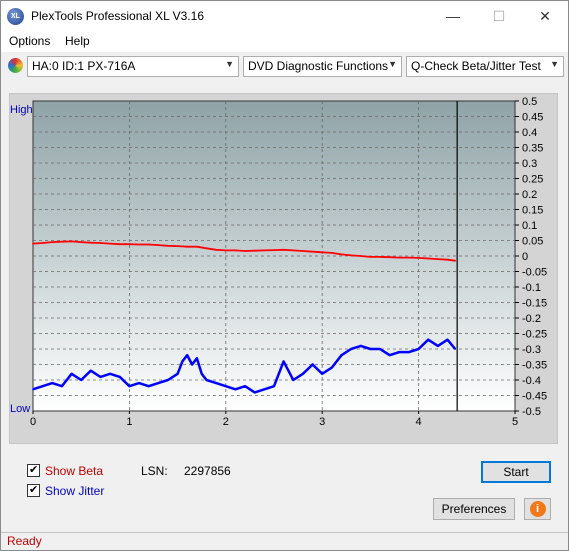  What do you see at coordinates (284, 541) in the screenshot?
I see `status-bar: Ready` at bounding box center [284, 541].